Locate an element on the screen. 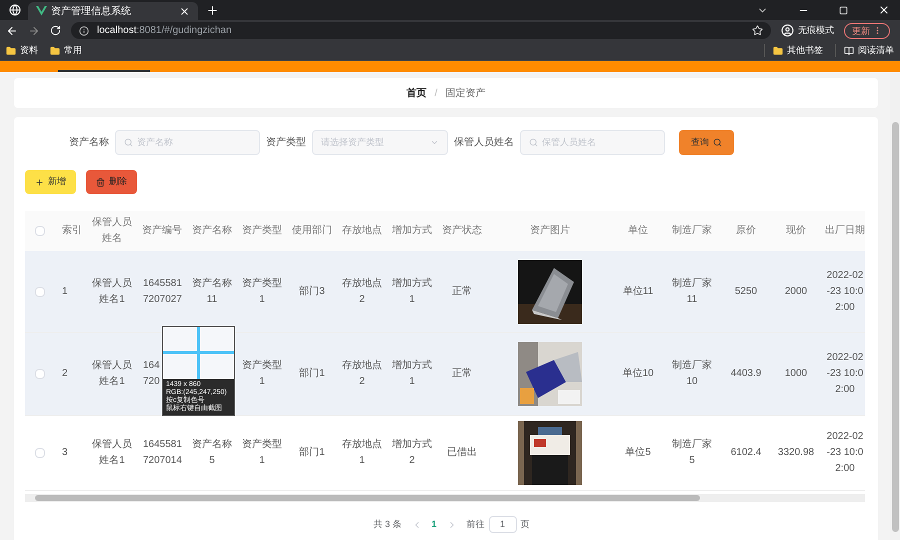  reload-icon is located at coordinates (55, 30).